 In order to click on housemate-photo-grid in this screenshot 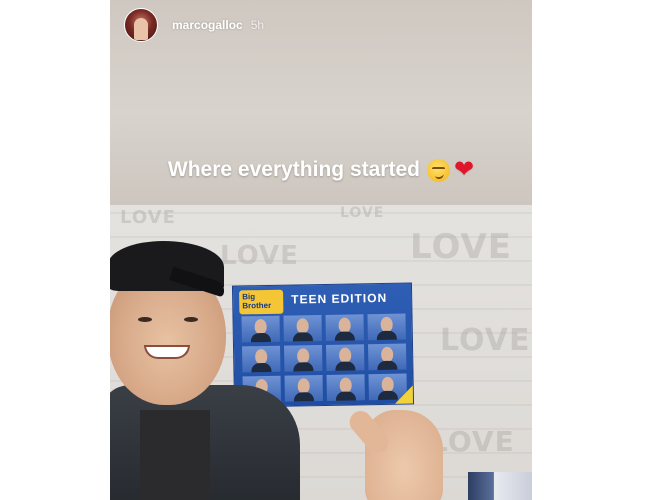, I will do `click(324, 358)`.